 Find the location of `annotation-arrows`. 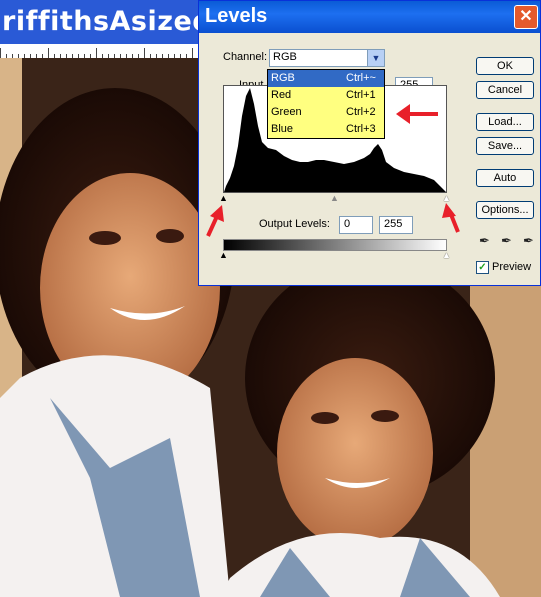

annotation-arrows is located at coordinates (333, 170).